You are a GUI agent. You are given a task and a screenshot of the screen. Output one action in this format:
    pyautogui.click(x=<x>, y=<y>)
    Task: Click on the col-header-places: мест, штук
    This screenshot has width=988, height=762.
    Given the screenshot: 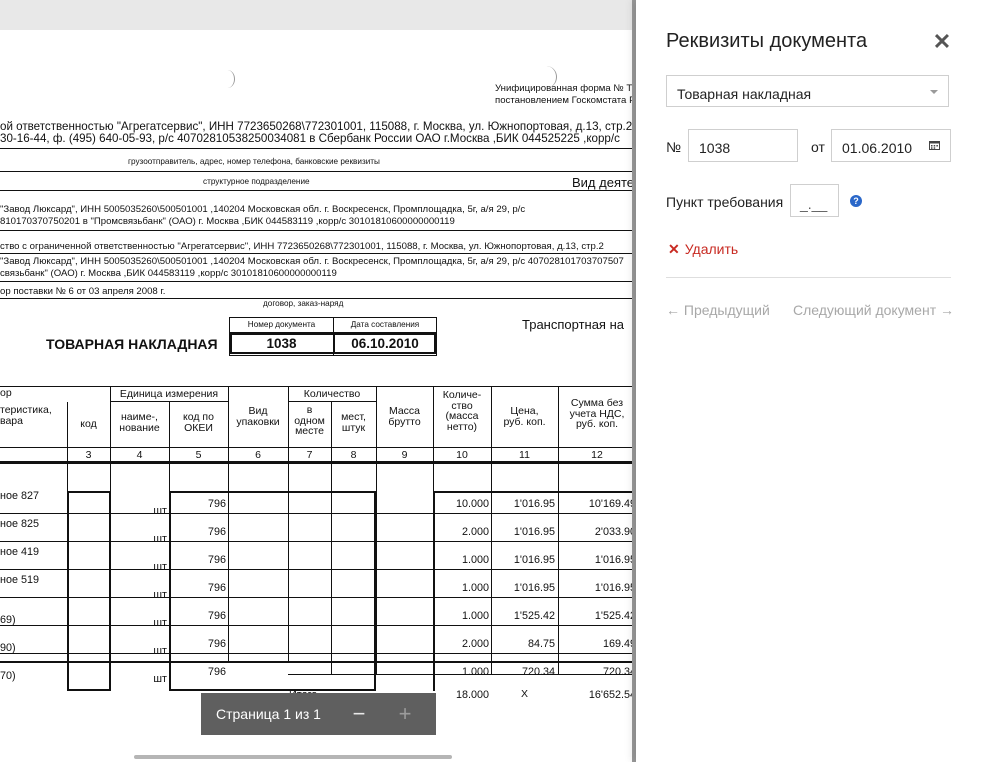 What is the action you would take?
    pyautogui.click(x=353, y=422)
    